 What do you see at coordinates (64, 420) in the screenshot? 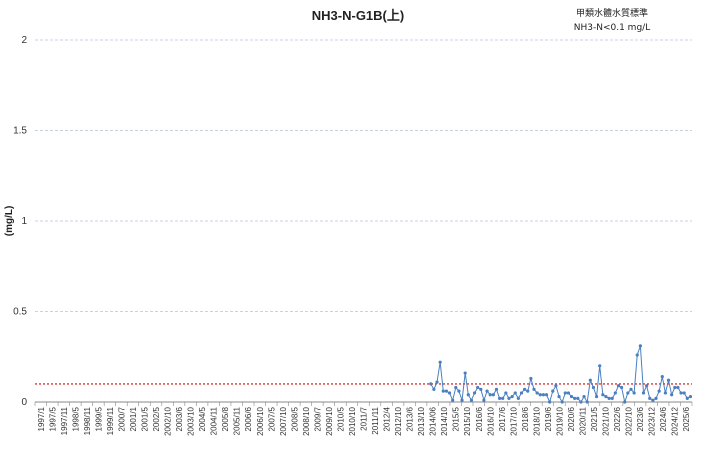
I see `x-tick-label: 1997/11` at bounding box center [64, 420].